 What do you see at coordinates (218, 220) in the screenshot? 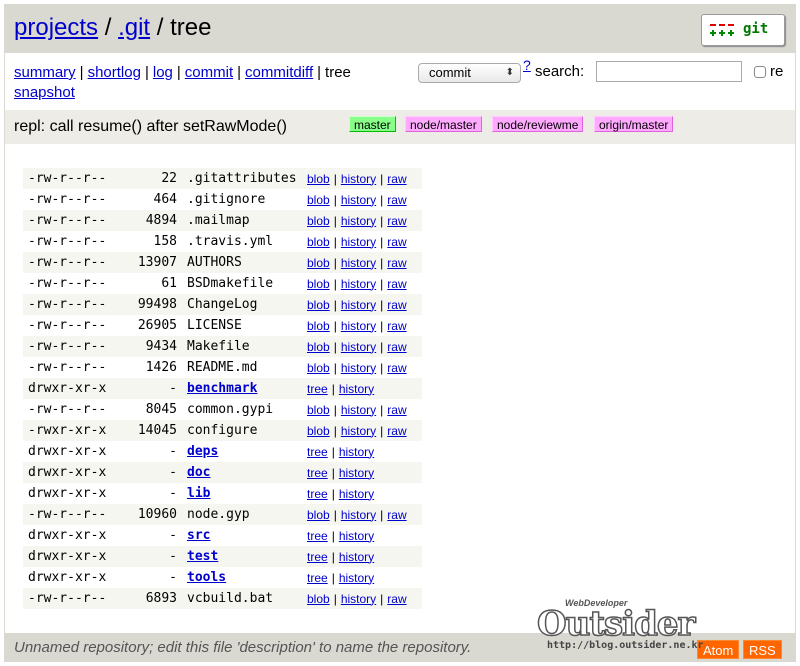
I see `file-name: .mailmap` at bounding box center [218, 220].